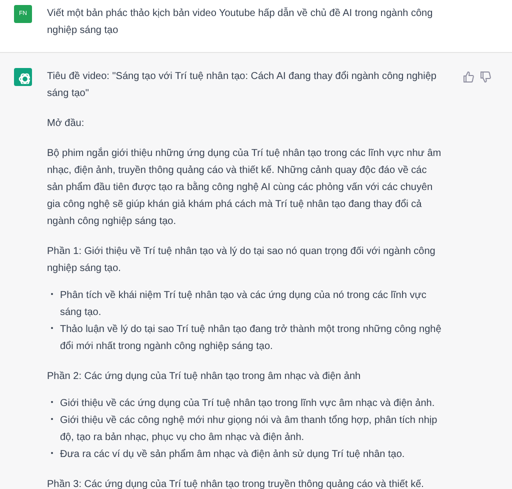 The height and width of the screenshot is (489, 512). What do you see at coordinates (233, 455) in the screenshot?
I see `list-item-text: Đưa ra các ví dụ về sản phẩm âm nhạc và điện ảnh sử dụng Trí tuệ nhân tạo.` at bounding box center [233, 455].